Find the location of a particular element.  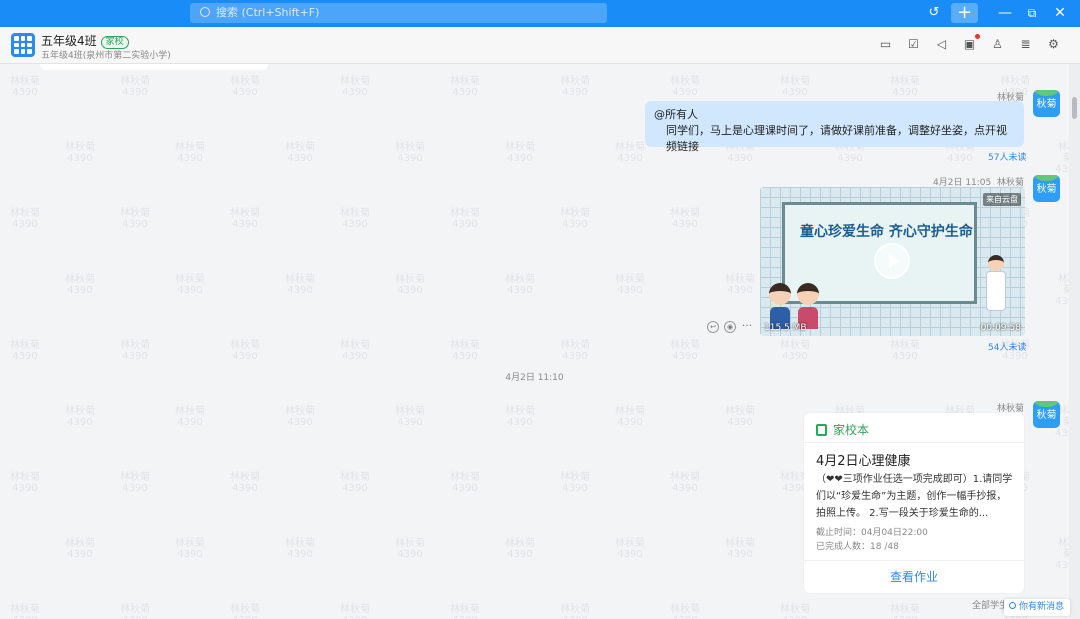

homework-book-icon is located at coordinates (821, 430).